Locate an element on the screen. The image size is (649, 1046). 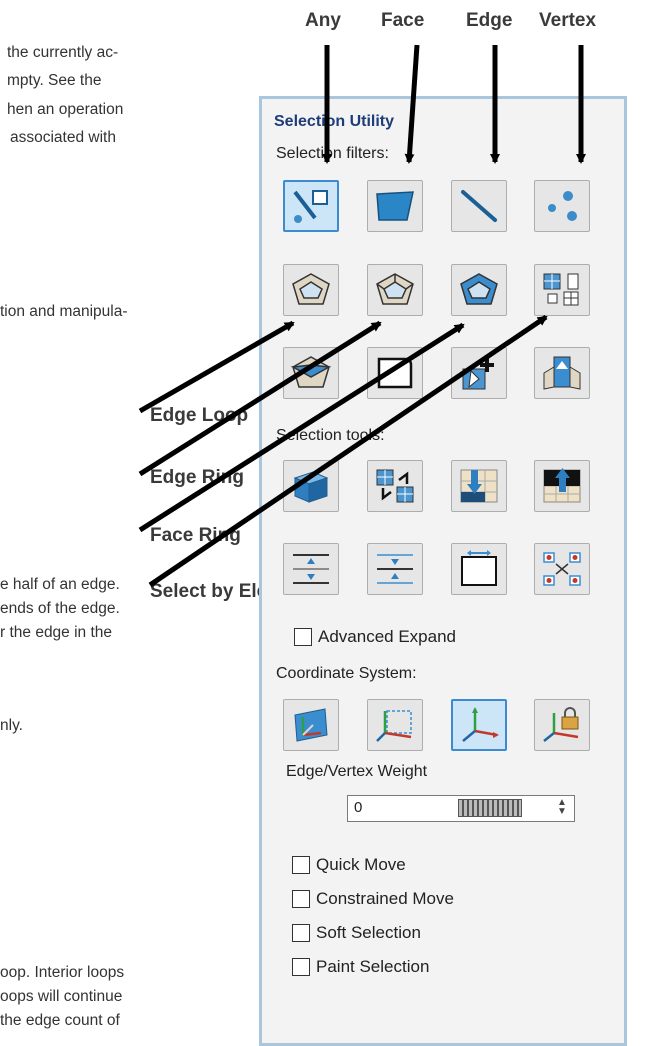
bounding-coordinate-button is located at coordinates (395, 725).